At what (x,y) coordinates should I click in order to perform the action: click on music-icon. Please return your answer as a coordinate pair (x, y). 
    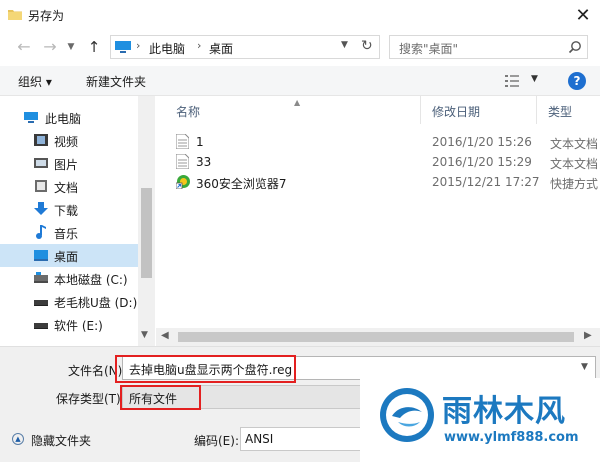
    Looking at the image, I should click on (41, 232).